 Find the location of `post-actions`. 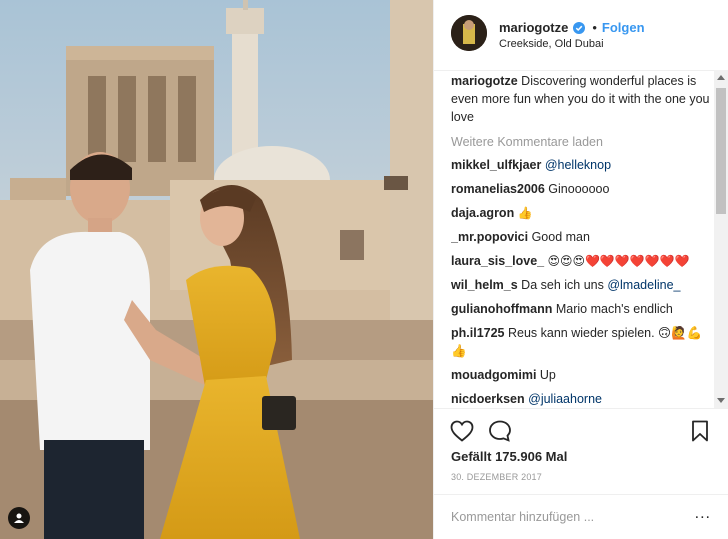

post-actions is located at coordinates (581, 428).